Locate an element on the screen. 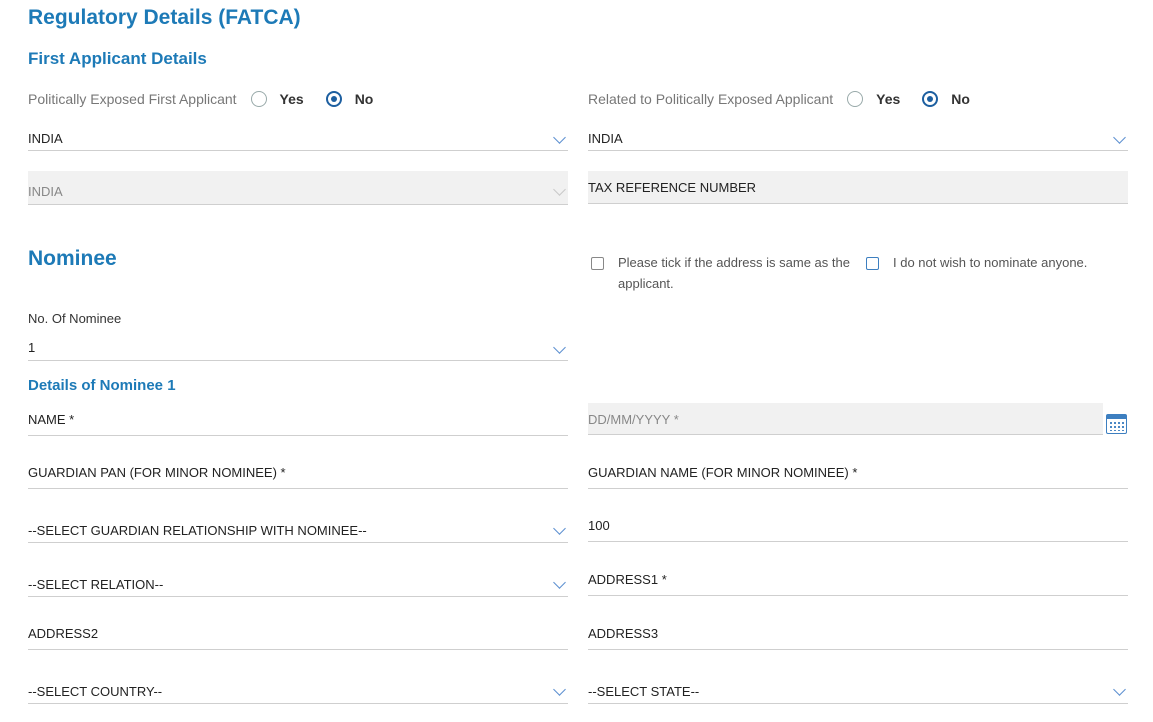  first-applicant-heading: First Applicant Details is located at coordinates (117, 58).